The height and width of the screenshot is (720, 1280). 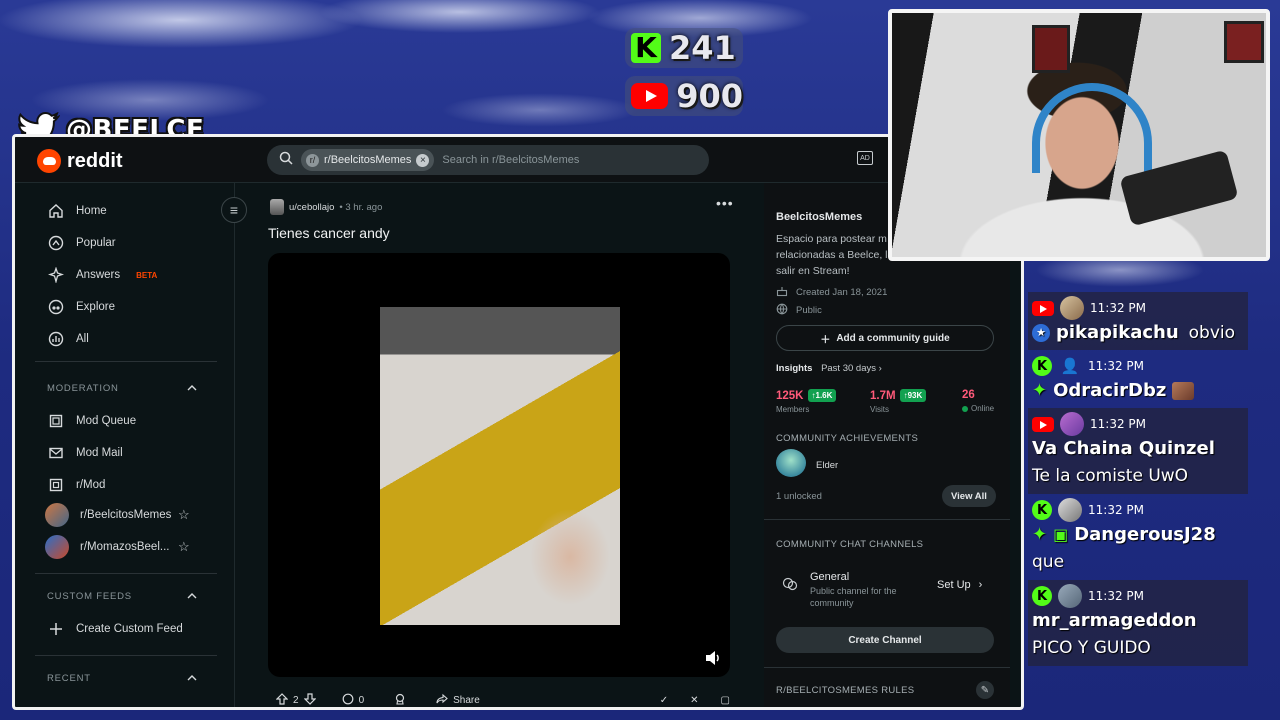 What do you see at coordinates (353, 698) in the screenshot?
I see `comments-button: 0` at bounding box center [353, 698].